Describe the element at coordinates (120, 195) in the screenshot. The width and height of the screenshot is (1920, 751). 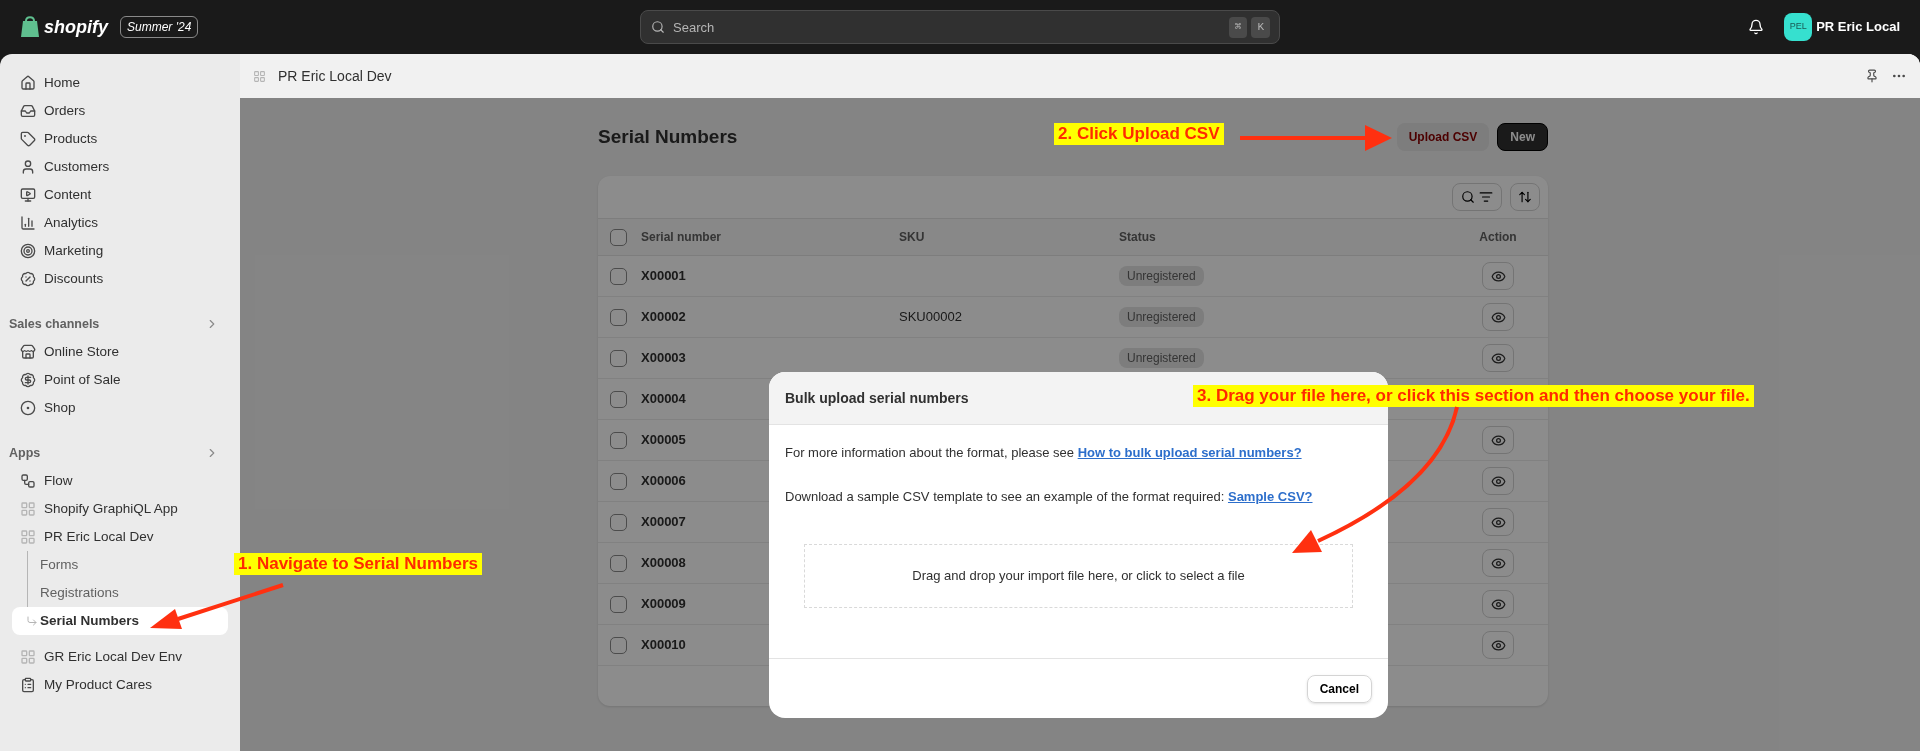
I see `sidebar-item: Content` at that location.